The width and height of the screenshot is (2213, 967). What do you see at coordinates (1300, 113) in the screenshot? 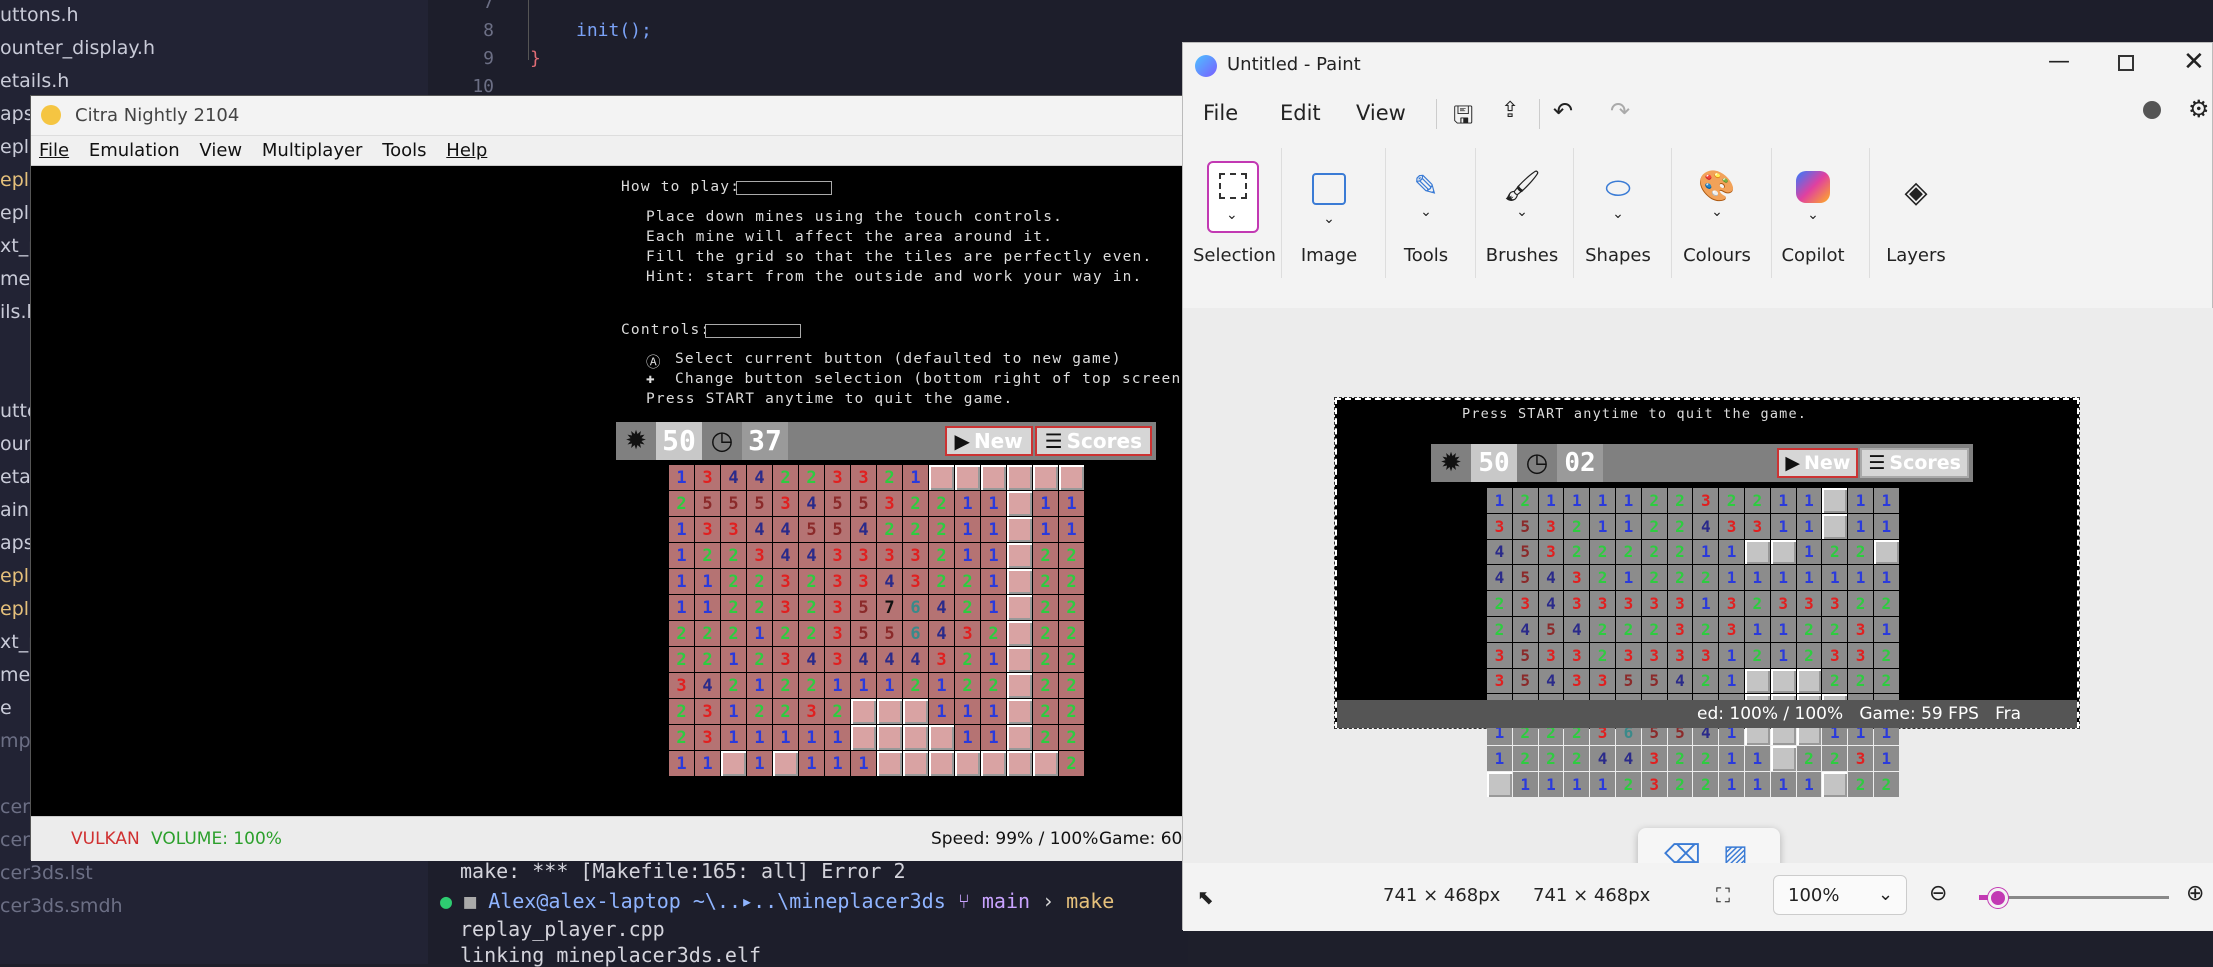
I see `paint-menu-edit: Edit` at bounding box center [1300, 113].